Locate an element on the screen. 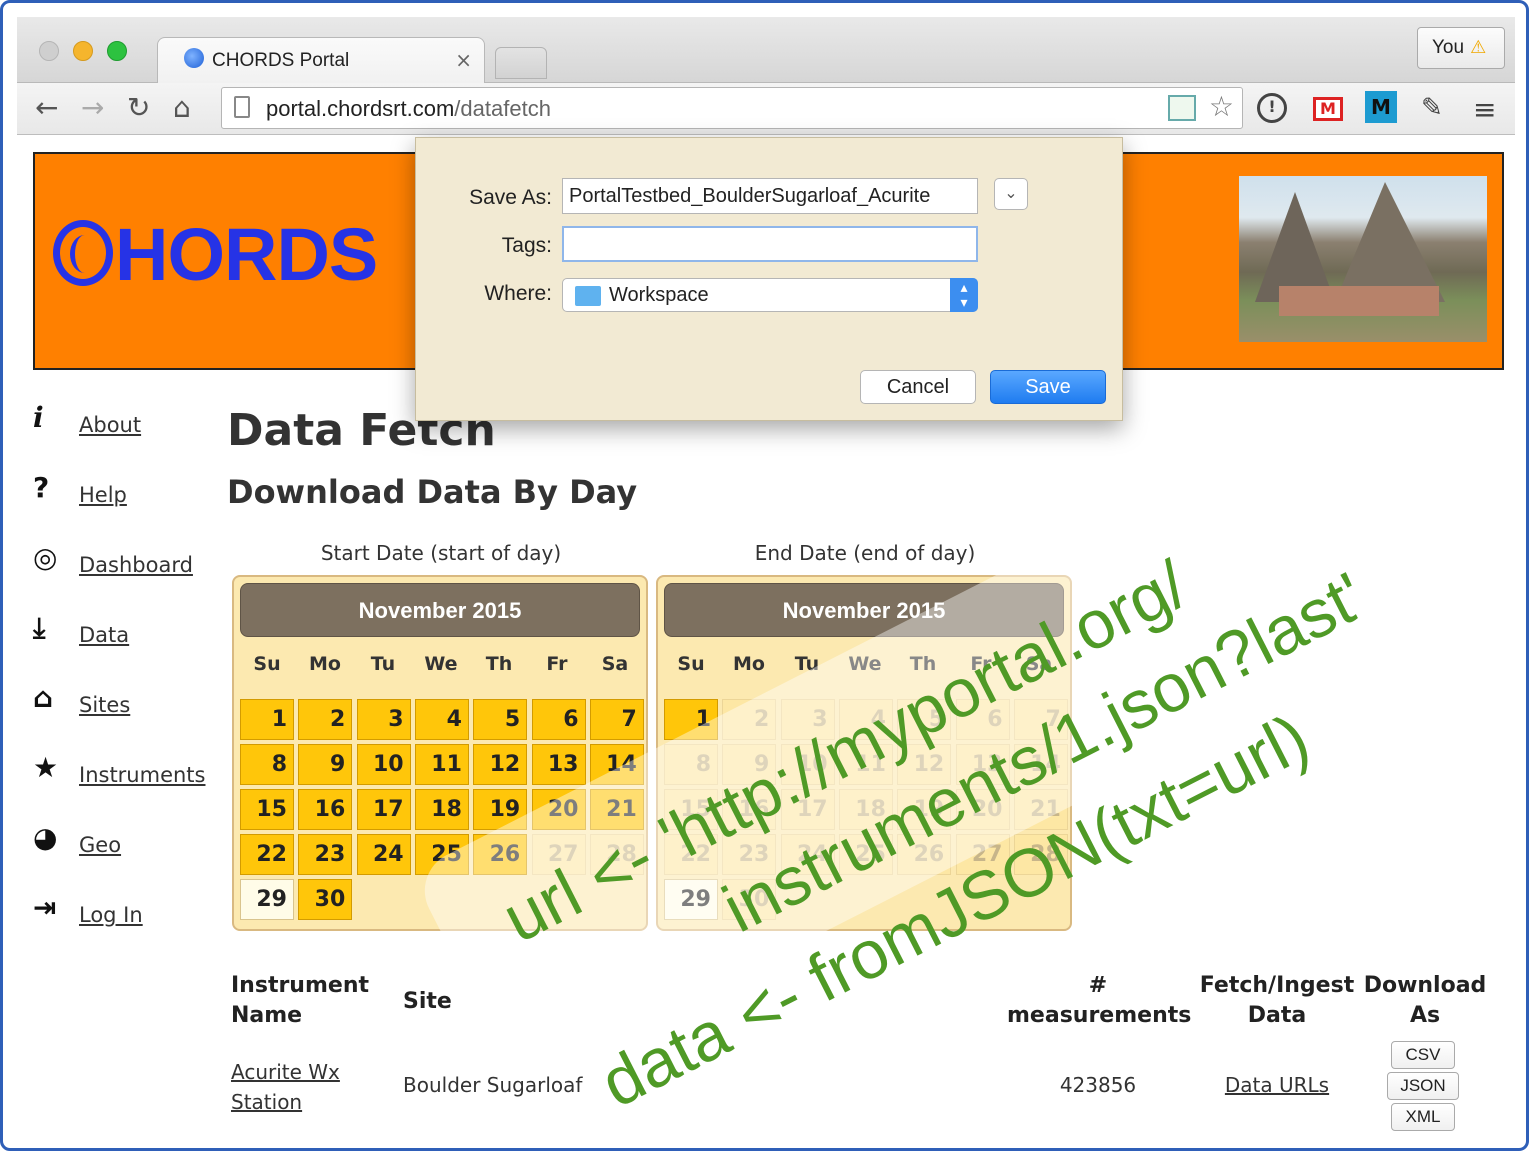  m-extension-icon: M is located at coordinates (1381, 107).